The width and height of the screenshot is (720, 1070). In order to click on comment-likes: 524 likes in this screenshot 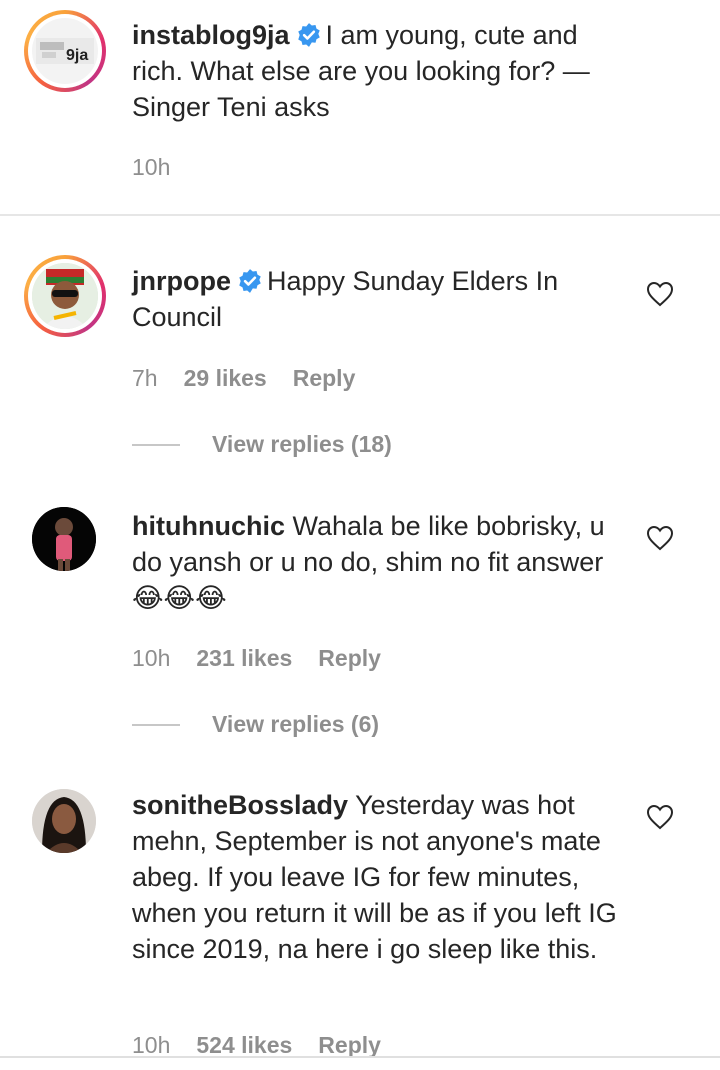, I will do `click(244, 1045)`.